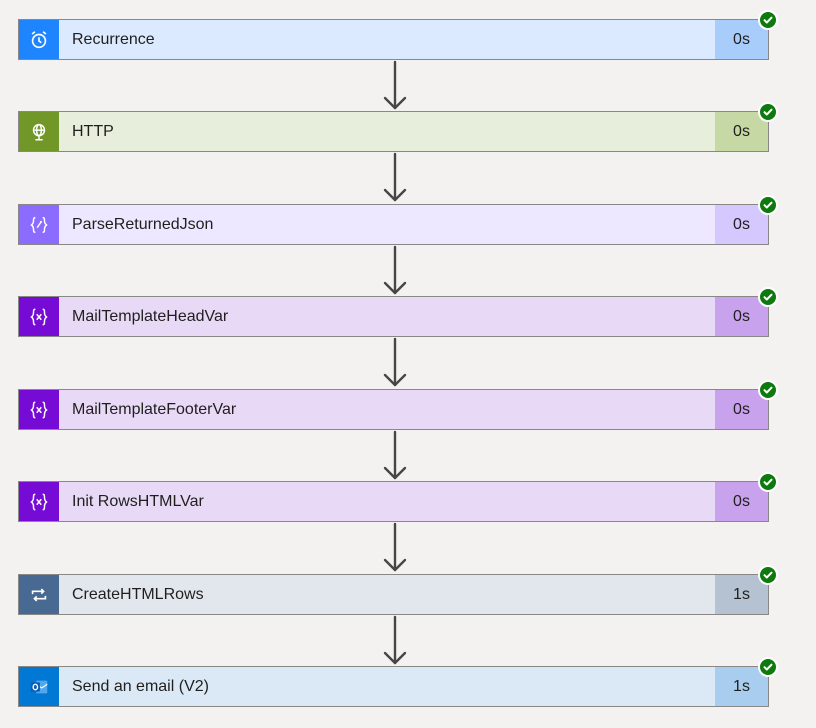  Describe the element at coordinates (398, 312) in the screenshot. I see `step-card-4: MailTemplateHeadVar 0s` at that location.